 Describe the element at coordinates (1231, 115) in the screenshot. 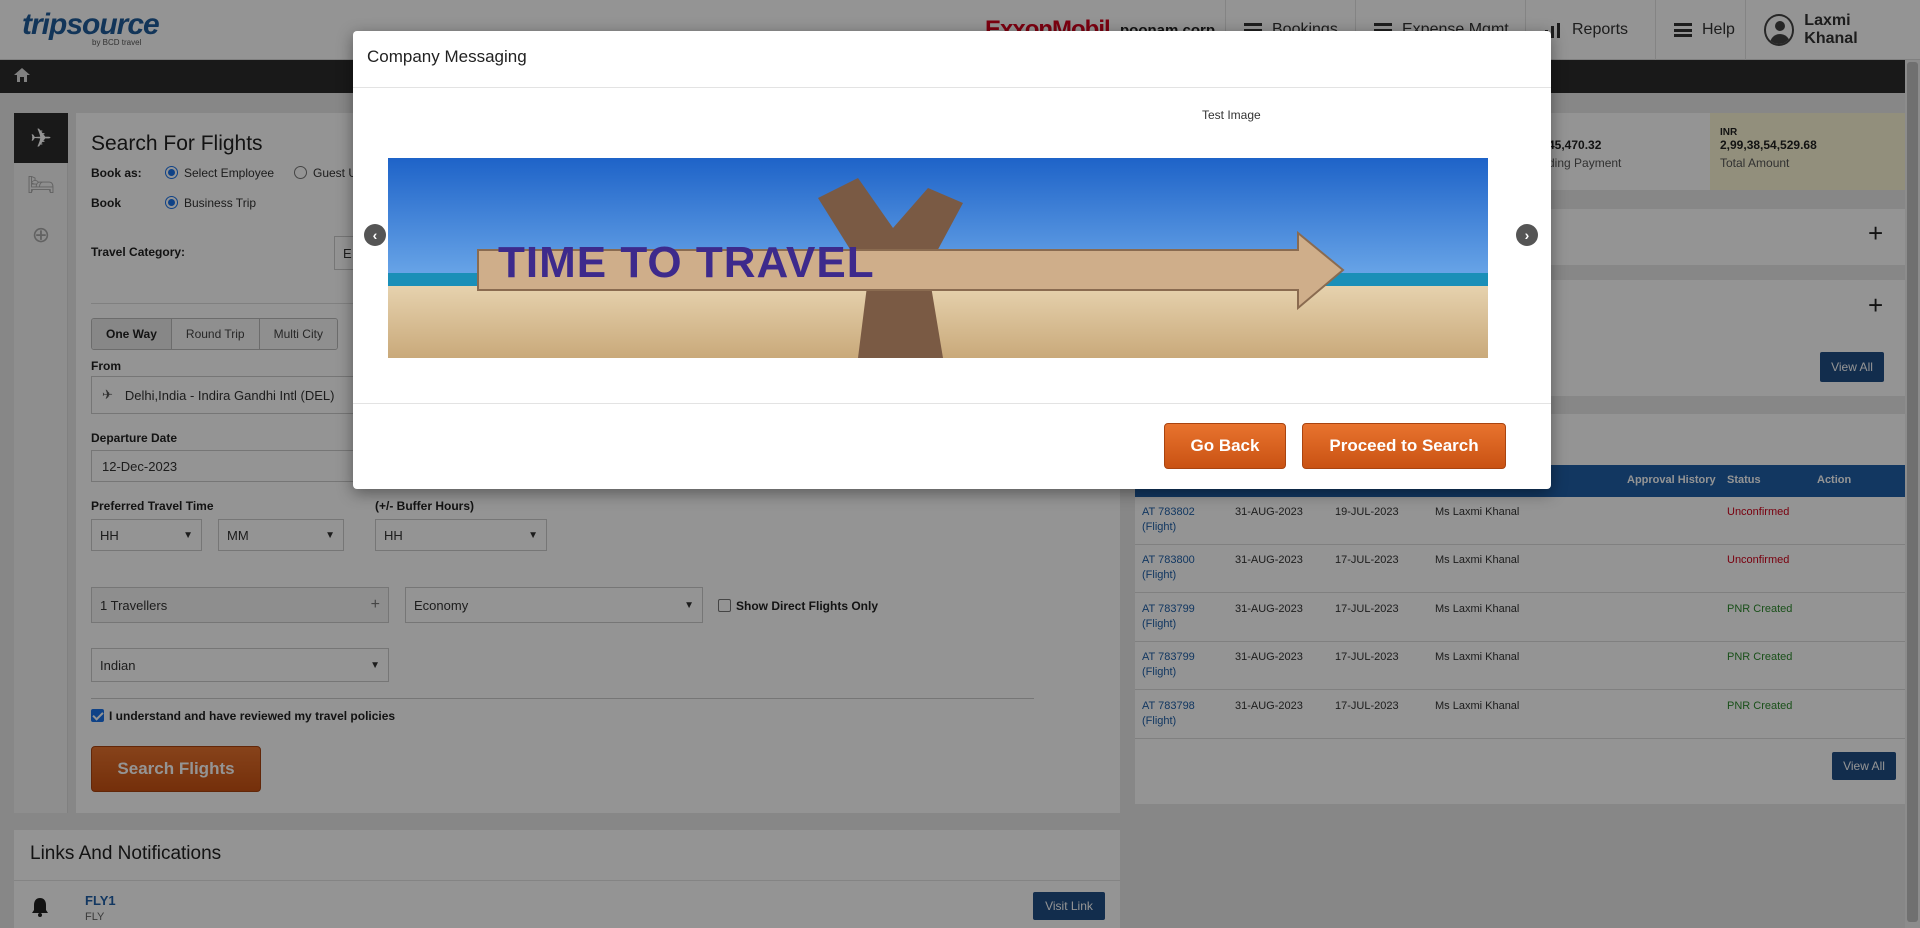

I see `image-caption: Test Image` at that location.